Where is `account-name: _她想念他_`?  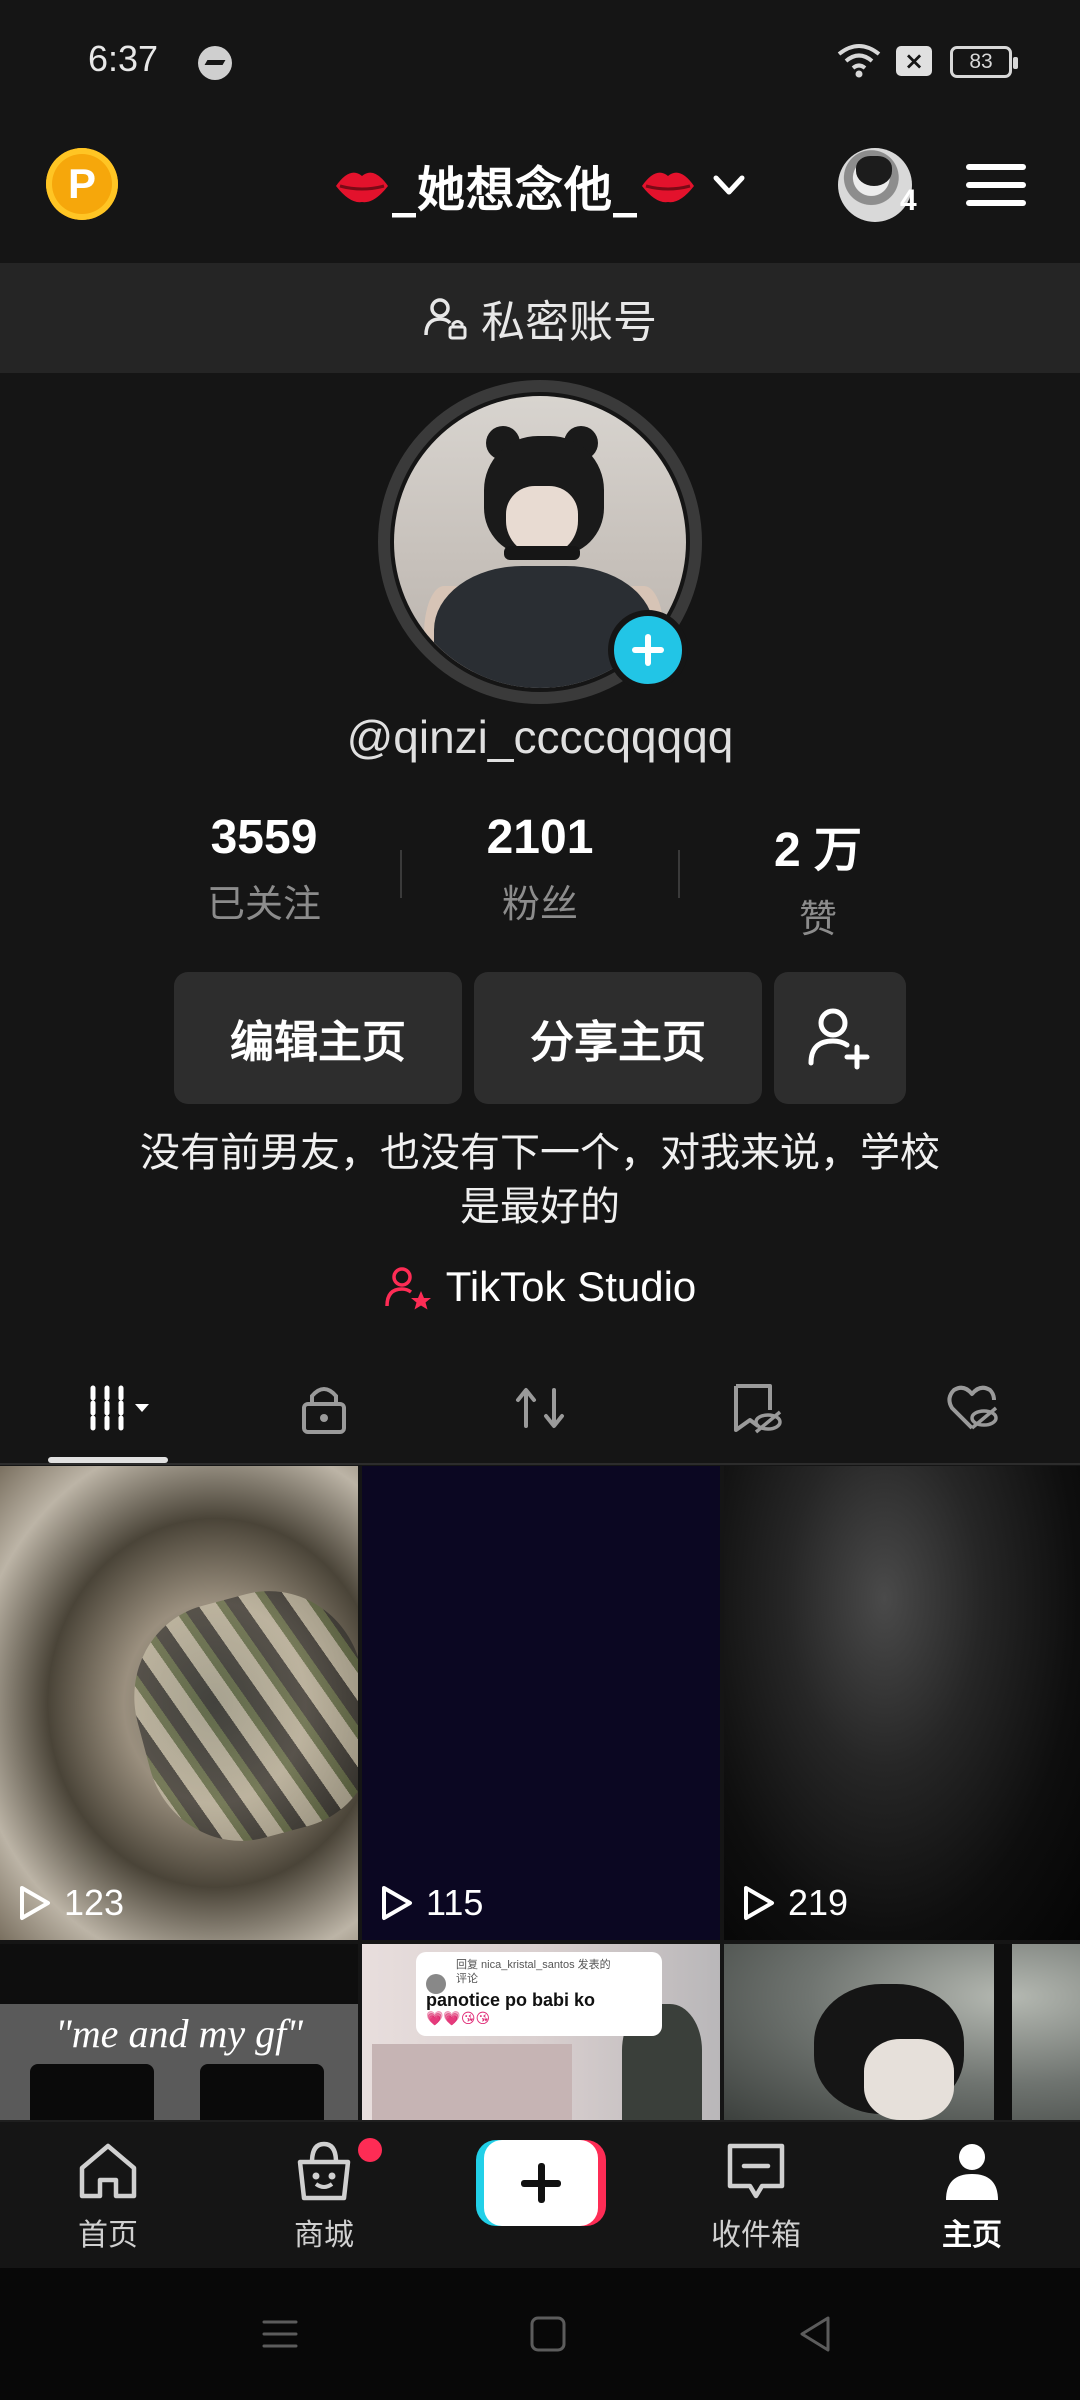
account-name: _她想念他_ is located at coordinates (514, 190).